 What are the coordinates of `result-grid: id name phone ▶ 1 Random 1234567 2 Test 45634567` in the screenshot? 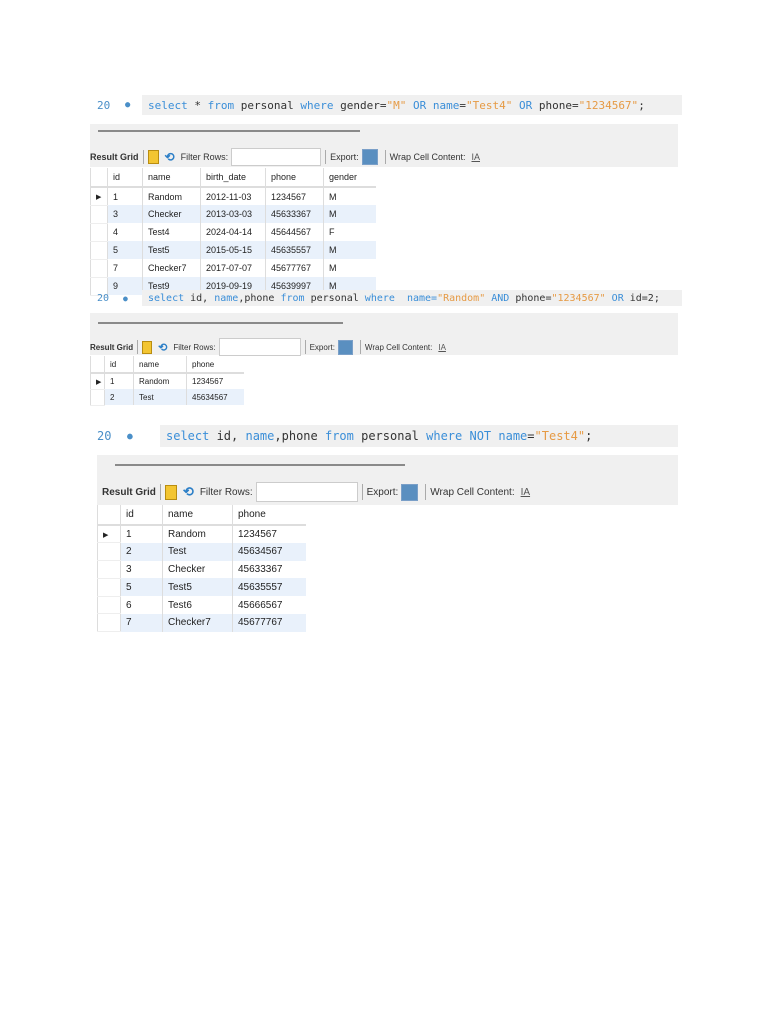 It's located at (167, 381).